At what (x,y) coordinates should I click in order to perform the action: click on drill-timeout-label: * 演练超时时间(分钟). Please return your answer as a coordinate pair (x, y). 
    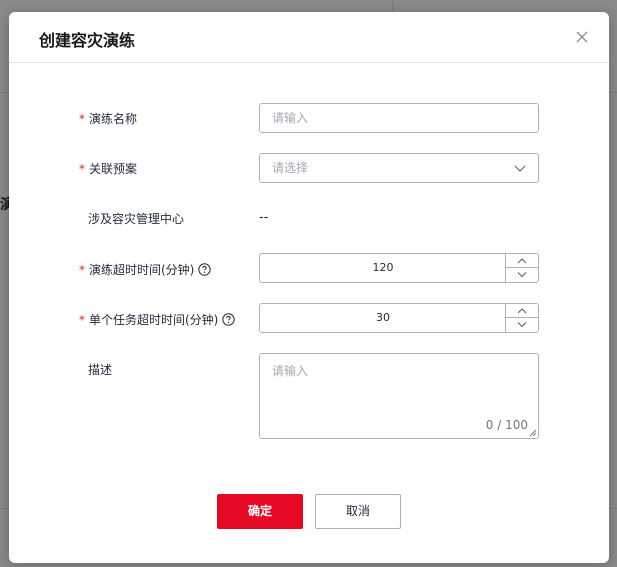
    Looking at the image, I should click on (145, 269).